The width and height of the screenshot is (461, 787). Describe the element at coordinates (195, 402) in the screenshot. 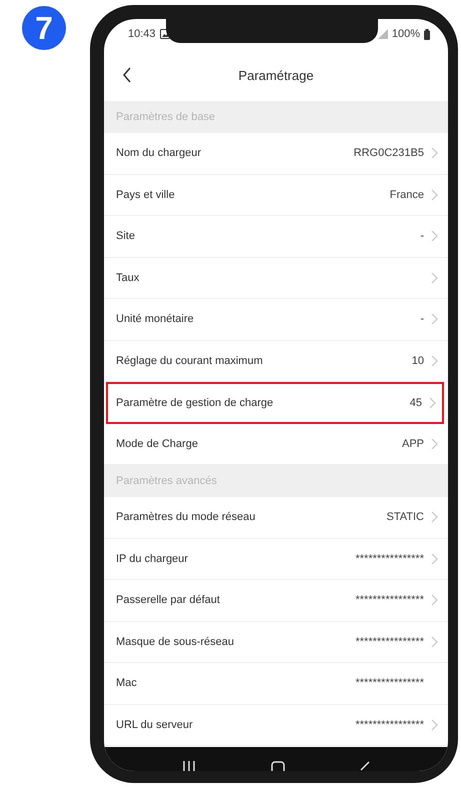

I see `setting-label: Paramètre de gestion de charge` at that location.